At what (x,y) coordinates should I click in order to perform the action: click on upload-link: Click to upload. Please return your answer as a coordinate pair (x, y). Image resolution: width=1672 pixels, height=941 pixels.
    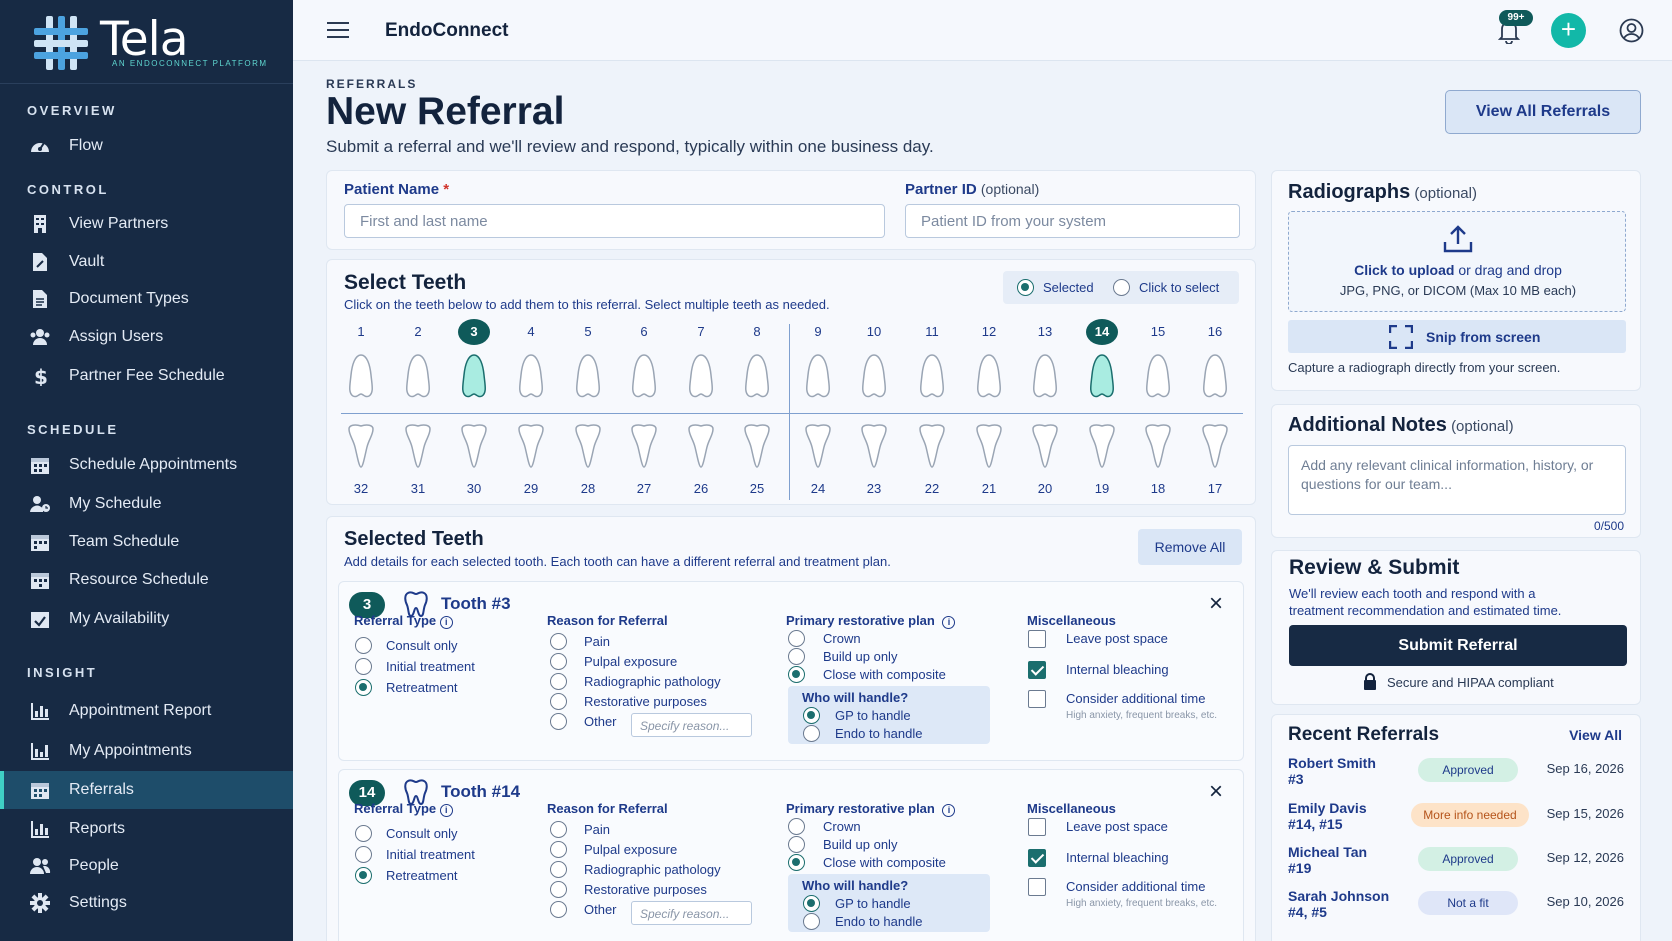
    Looking at the image, I should click on (1404, 270).